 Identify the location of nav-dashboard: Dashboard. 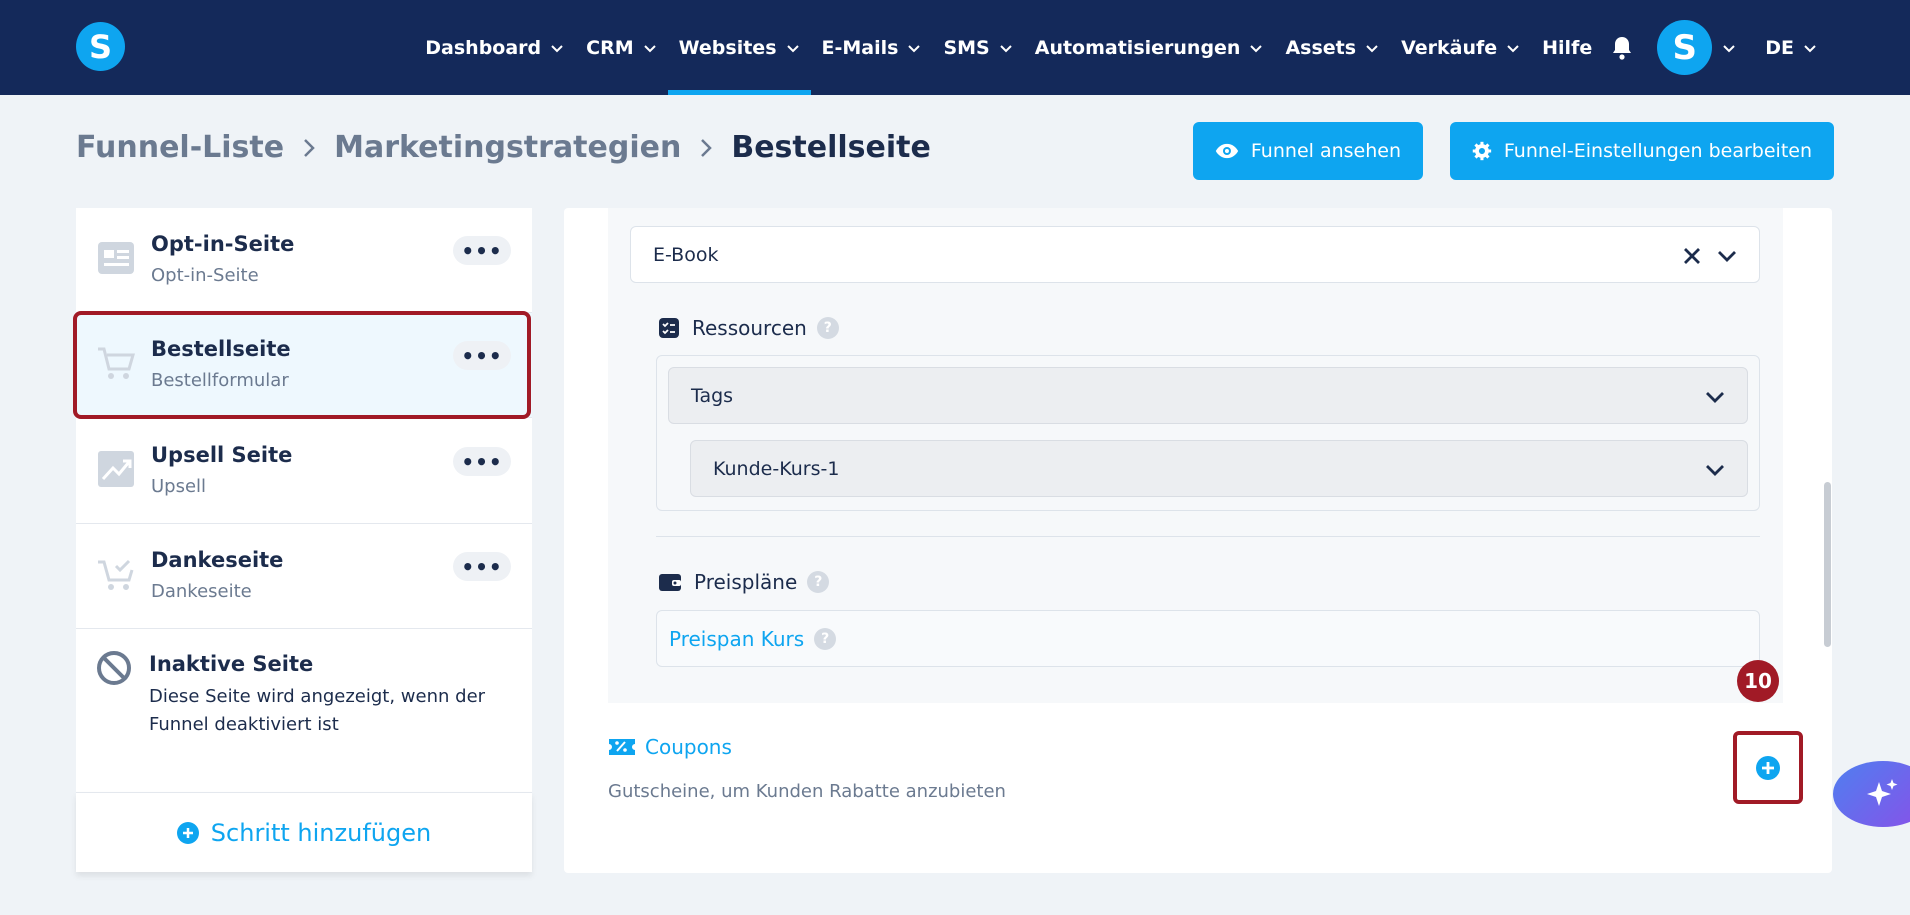
(494, 47).